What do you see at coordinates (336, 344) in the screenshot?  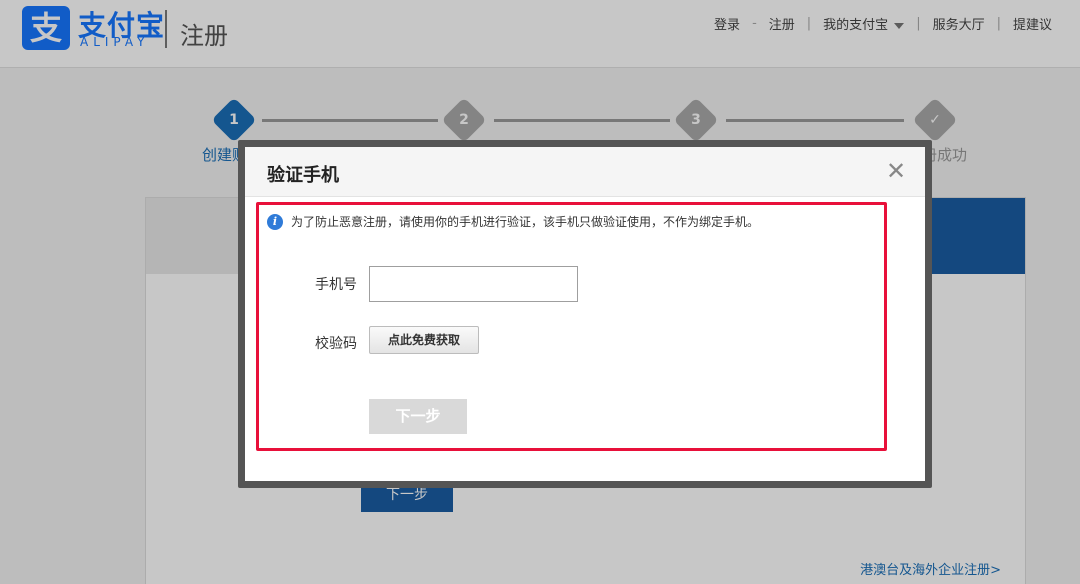 I see `code-label: 校验码` at bounding box center [336, 344].